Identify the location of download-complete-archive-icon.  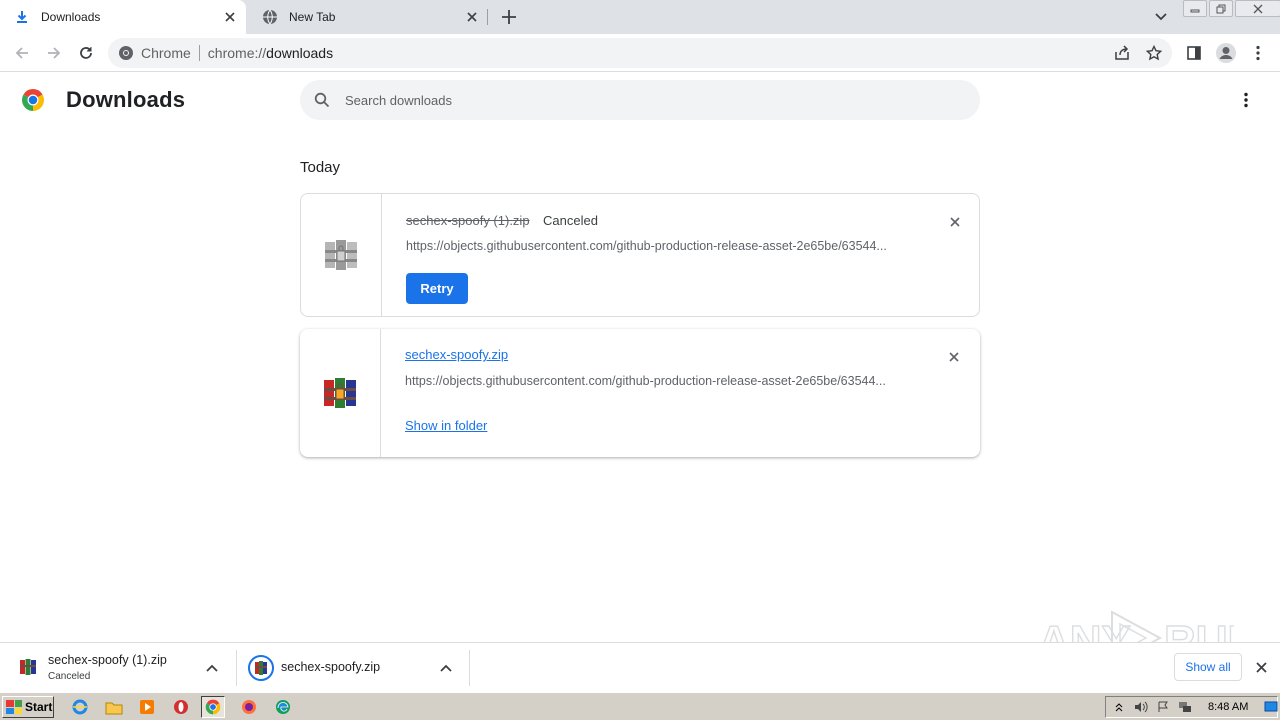
(261, 668).